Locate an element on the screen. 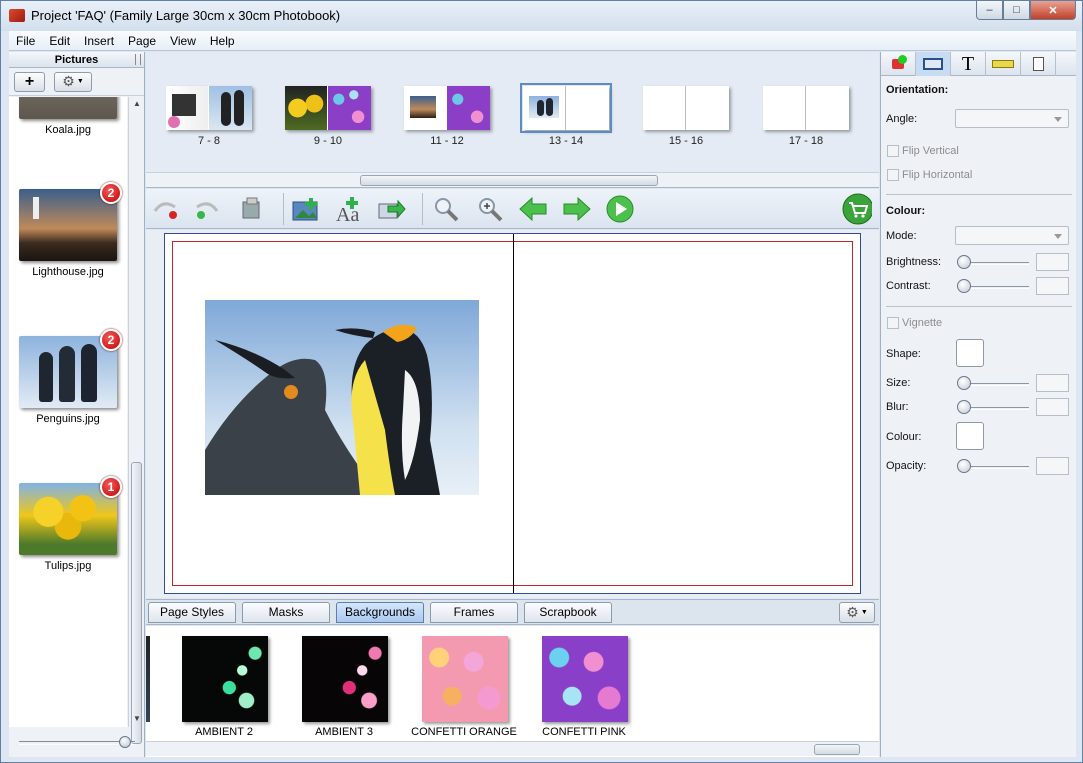 This screenshot has width=1083, height=763. mode-combo is located at coordinates (1012, 235).